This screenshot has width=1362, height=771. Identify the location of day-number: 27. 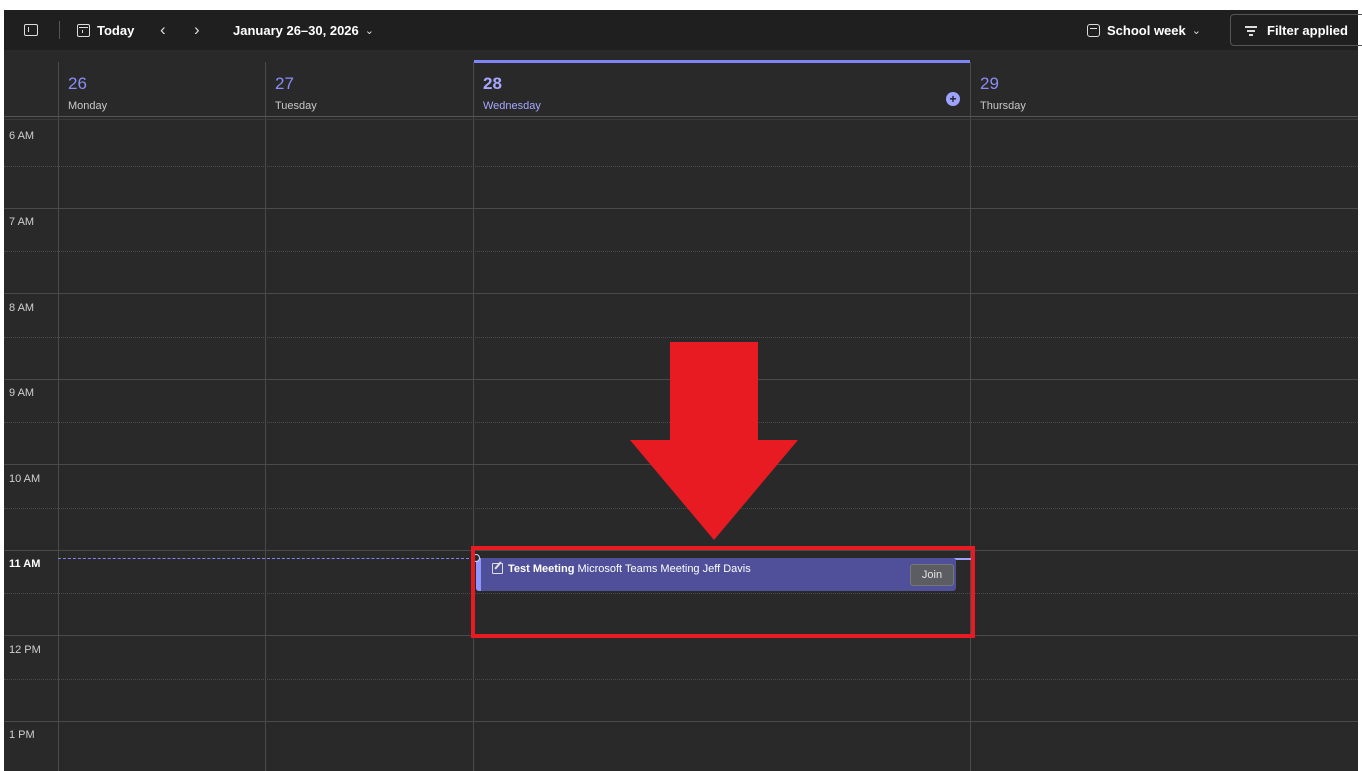
(284, 83).